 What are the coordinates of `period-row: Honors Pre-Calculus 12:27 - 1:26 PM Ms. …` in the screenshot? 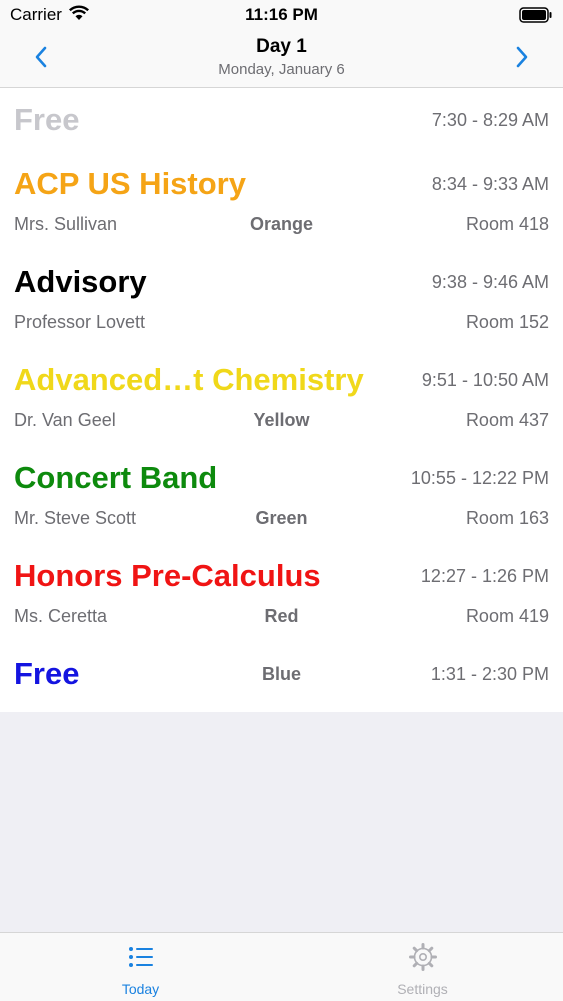 It's located at (281, 593).